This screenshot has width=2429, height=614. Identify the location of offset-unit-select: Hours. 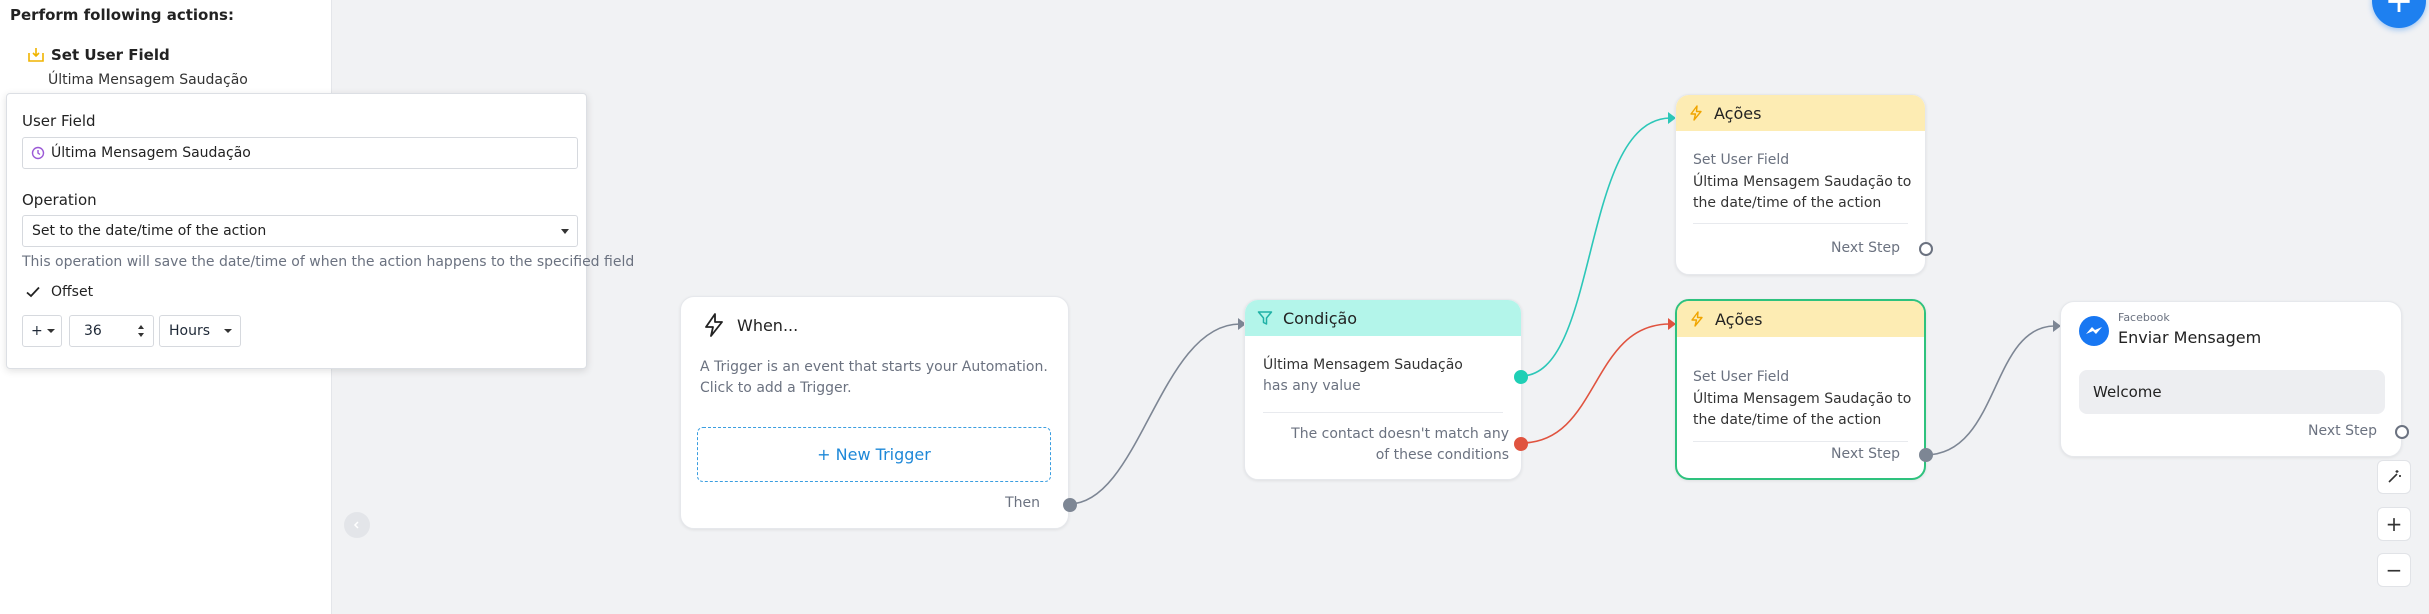
(200, 331).